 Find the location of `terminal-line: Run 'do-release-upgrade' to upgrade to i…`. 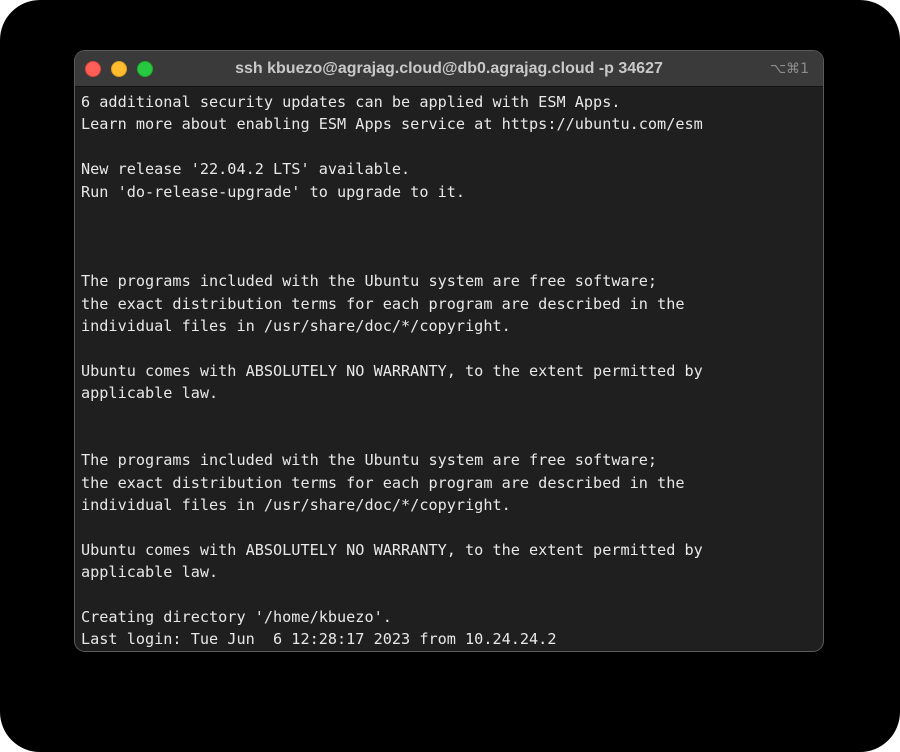

terminal-line: Run 'do-release-upgrade' to upgrade to i… is located at coordinates (273, 191).